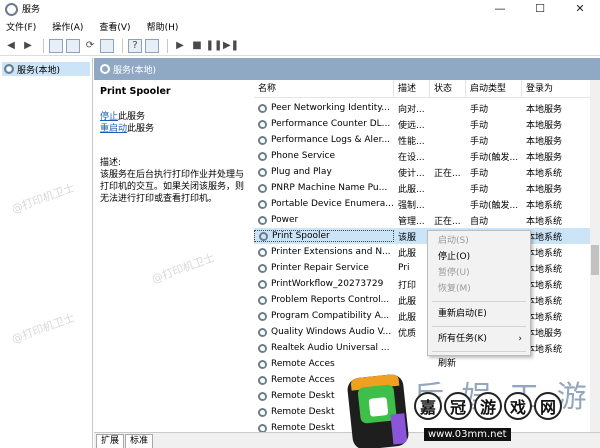 The width and height of the screenshot is (600, 448). What do you see at coordinates (412, 89) in the screenshot?
I see `column-header-description: 描述` at bounding box center [412, 89].